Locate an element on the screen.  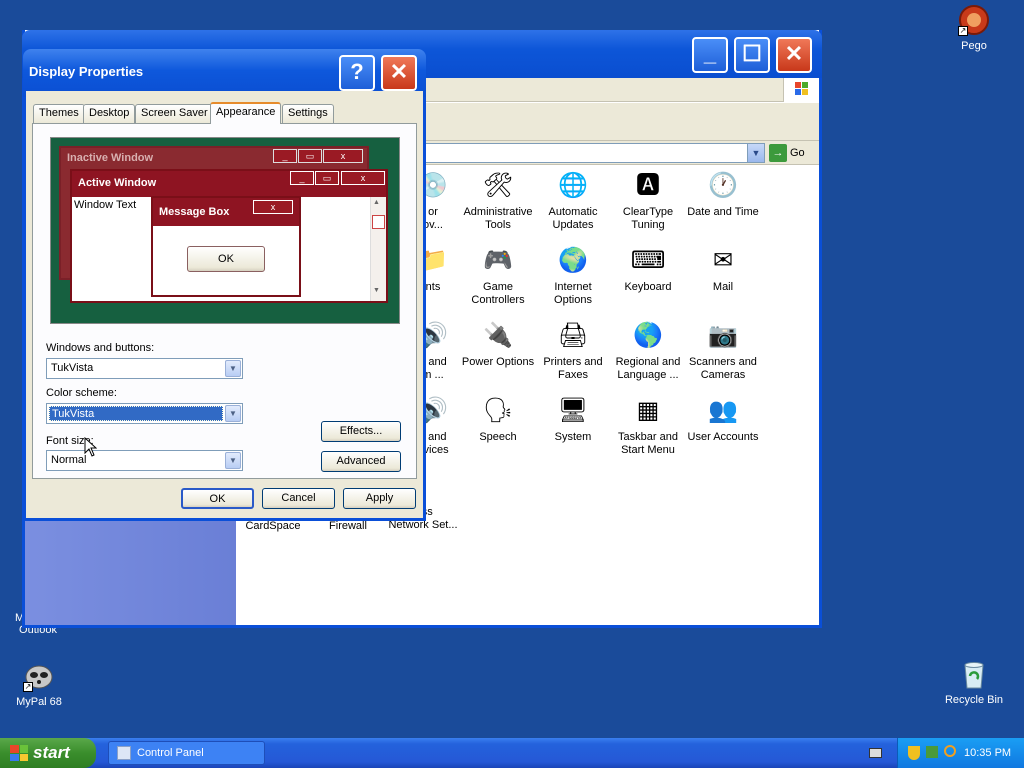
security-shield-icon is located at coordinates (914, 753).